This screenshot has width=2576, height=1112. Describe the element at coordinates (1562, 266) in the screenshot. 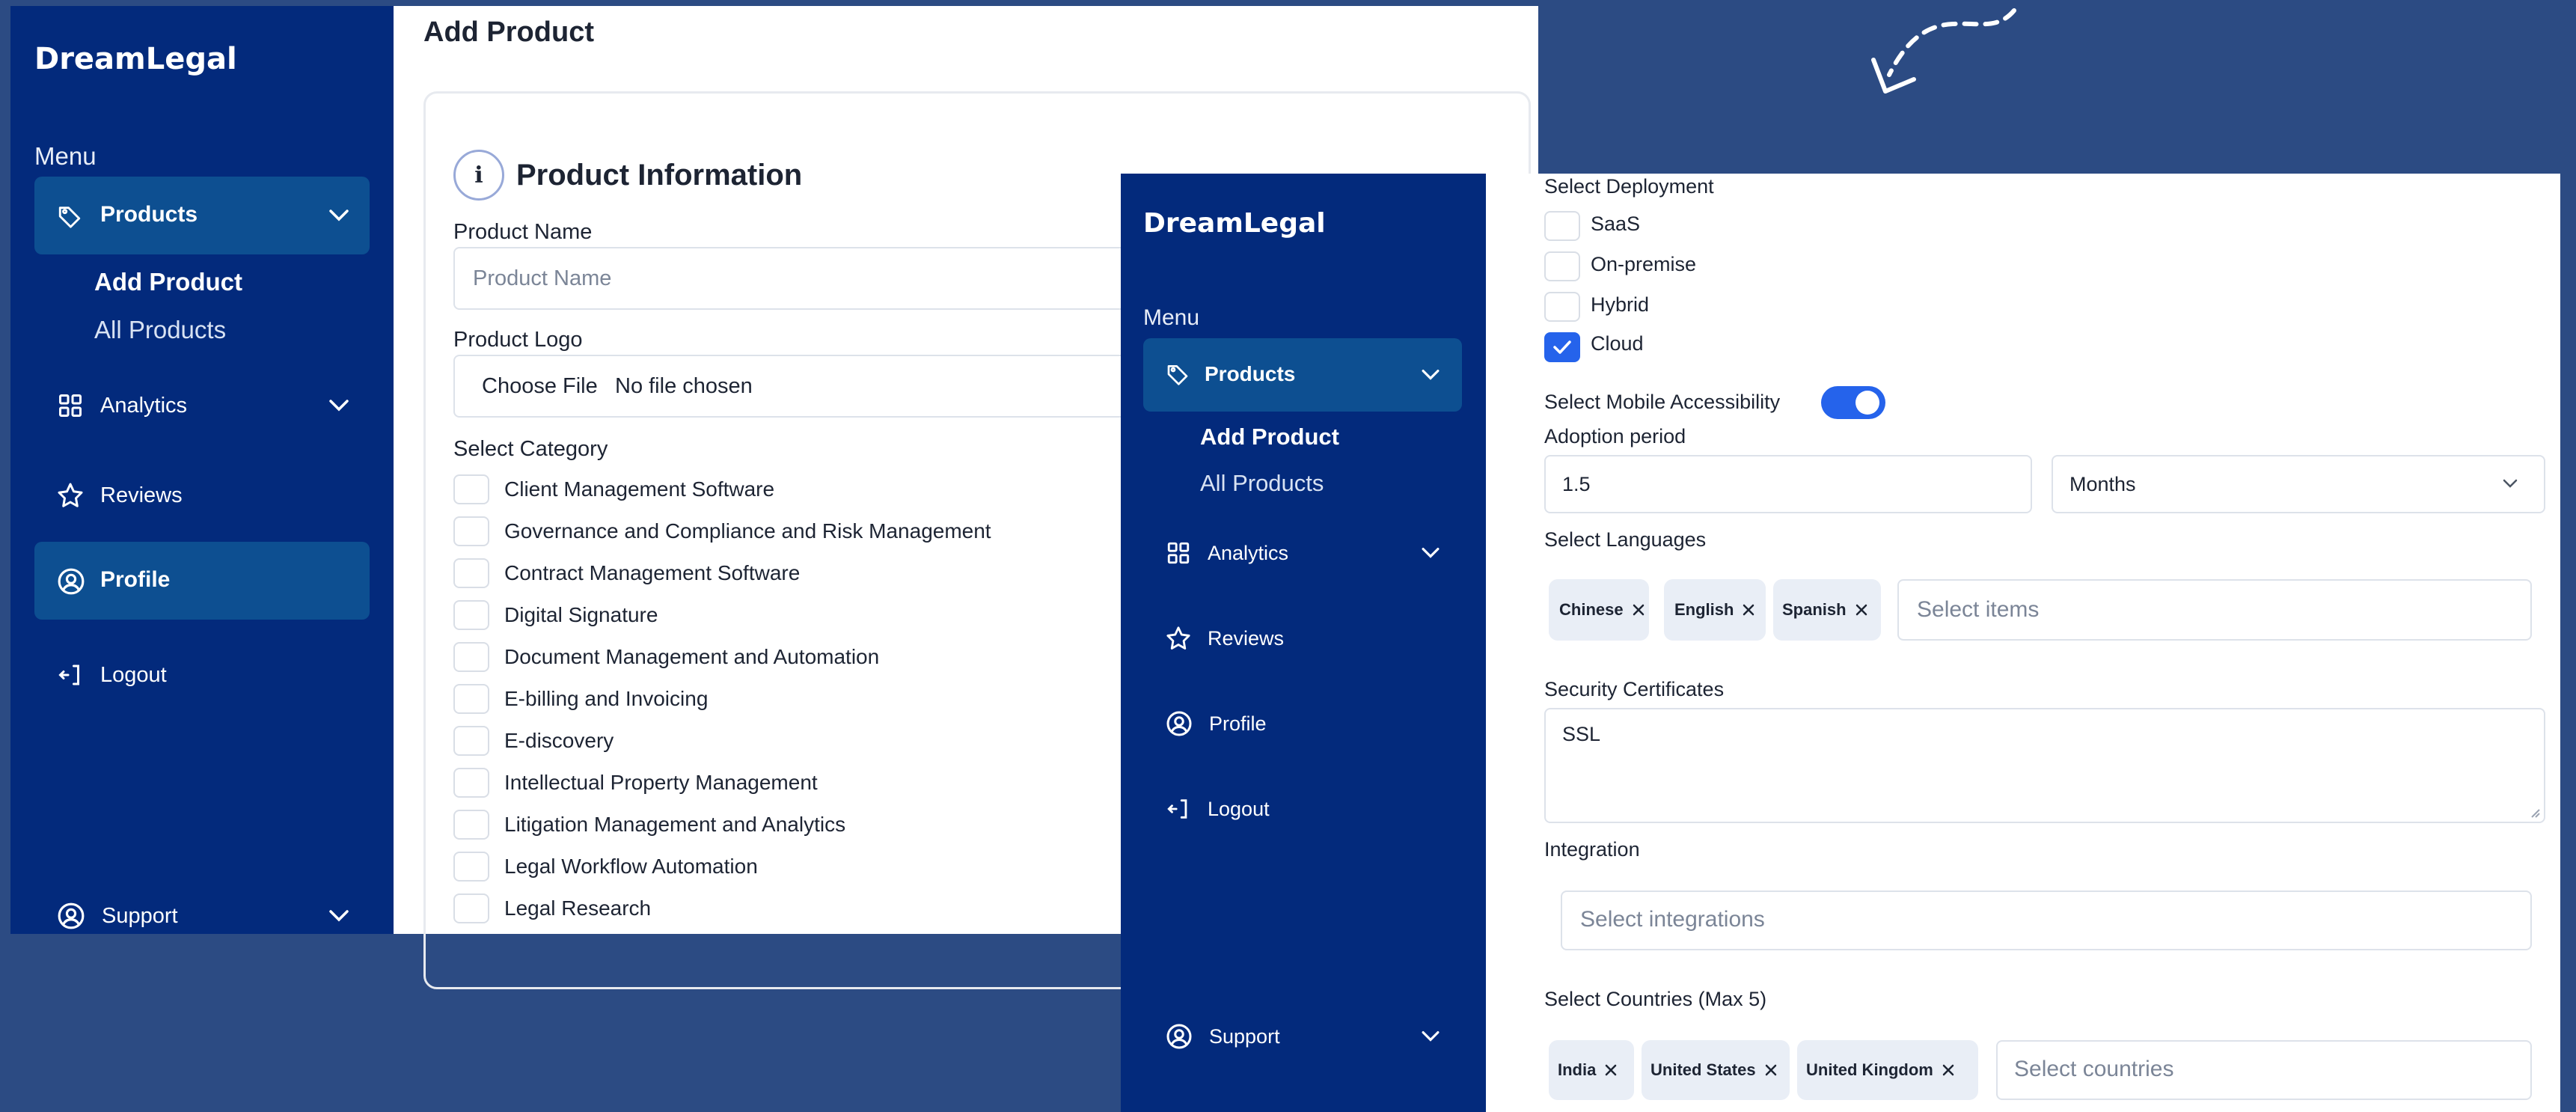

I see `deployment-checkbox-on-premise` at that location.